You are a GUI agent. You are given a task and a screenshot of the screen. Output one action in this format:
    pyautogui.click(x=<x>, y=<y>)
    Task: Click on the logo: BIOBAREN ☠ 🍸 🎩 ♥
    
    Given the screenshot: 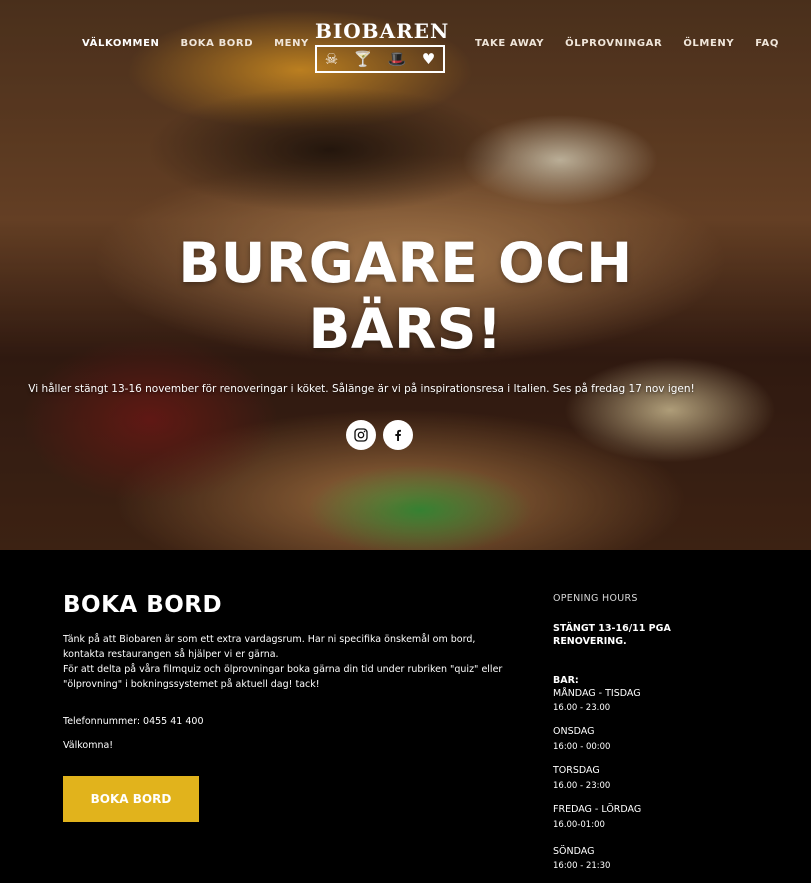 What is the action you would take?
    pyautogui.click(x=382, y=46)
    